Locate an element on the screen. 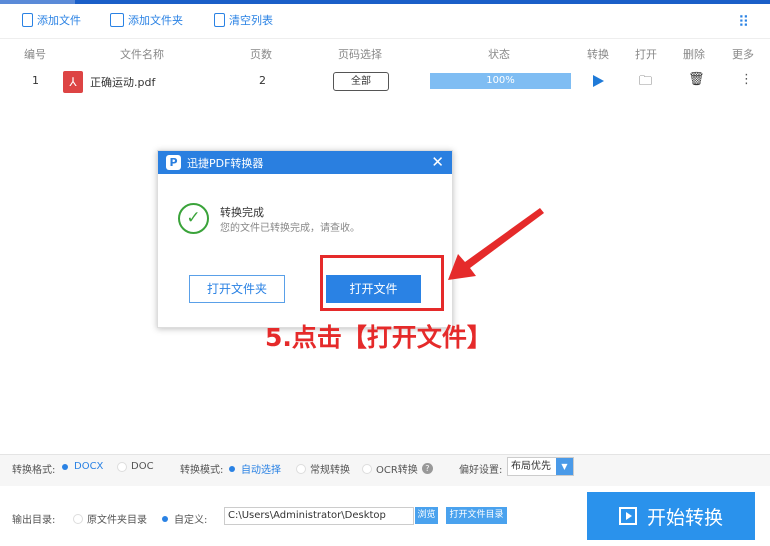 The height and width of the screenshot is (546, 770). dialog-title-bar: P 迅捷PDF转换器 is located at coordinates (305, 162).